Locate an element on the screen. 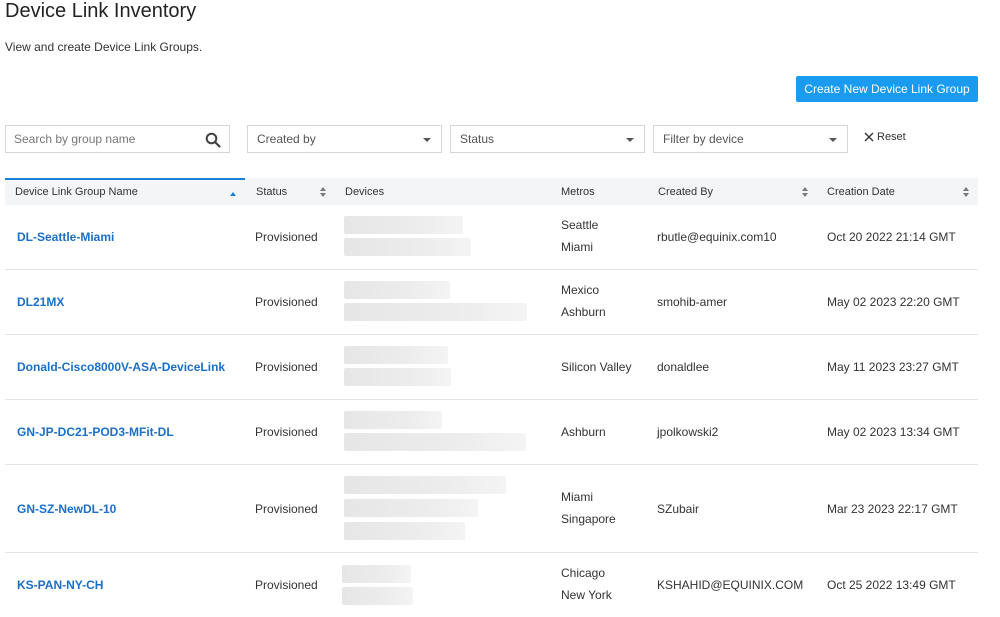 The height and width of the screenshot is (617, 1000). col-label: Devices is located at coordinates (365, 191).